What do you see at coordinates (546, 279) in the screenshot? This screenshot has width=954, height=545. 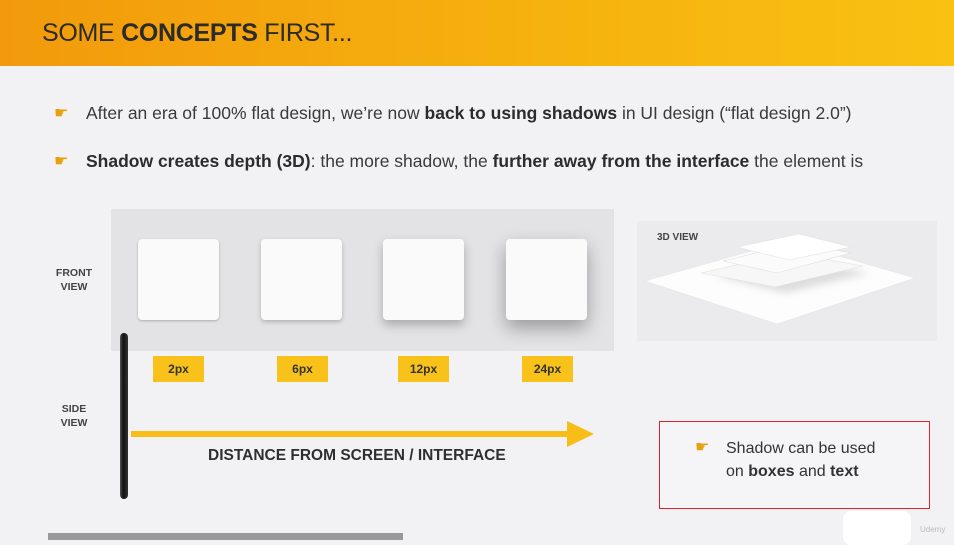 I see `shadow-card-24px` at bounding box center [546, 279].